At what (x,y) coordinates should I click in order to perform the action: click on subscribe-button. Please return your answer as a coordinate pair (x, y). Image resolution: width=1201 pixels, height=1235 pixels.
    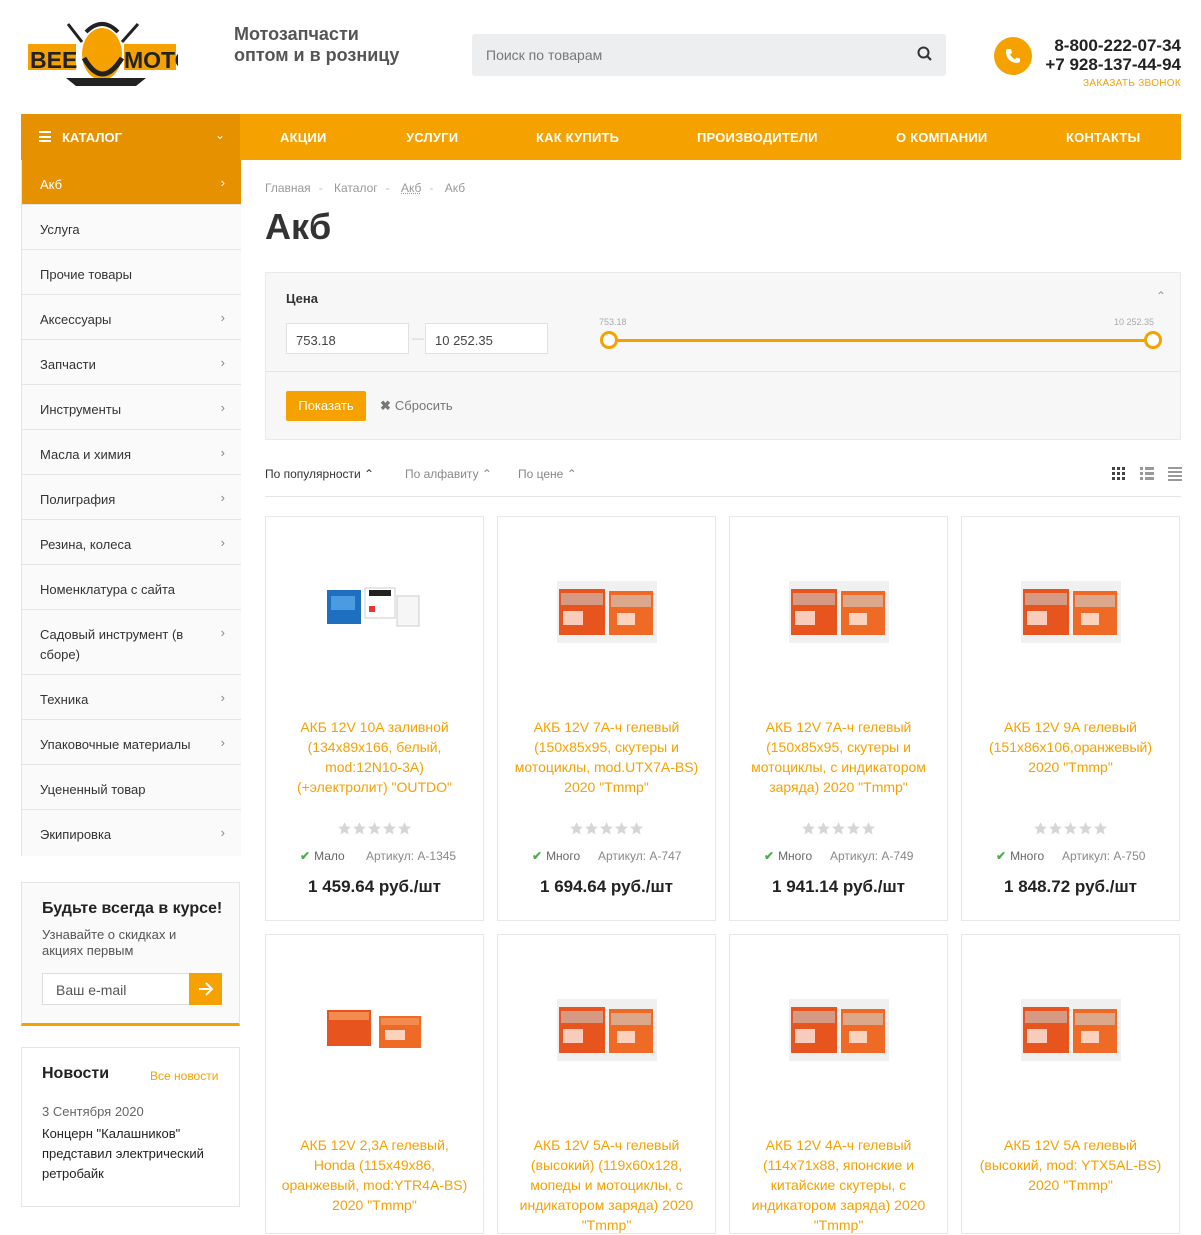
    Looking at the image, I should click on (205, 989).